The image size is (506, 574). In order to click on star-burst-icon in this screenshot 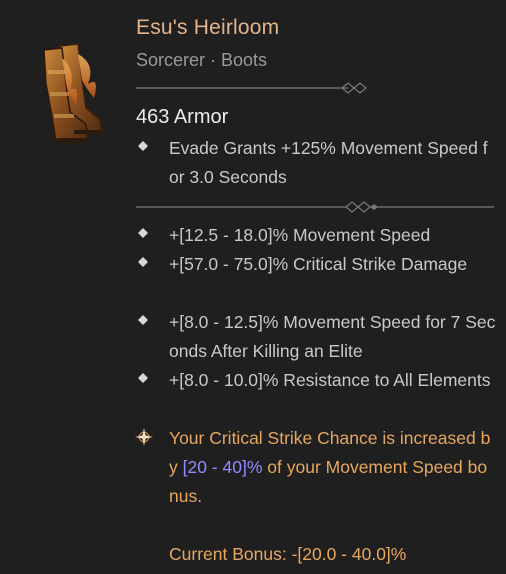, I will do `click(144, 437)`.